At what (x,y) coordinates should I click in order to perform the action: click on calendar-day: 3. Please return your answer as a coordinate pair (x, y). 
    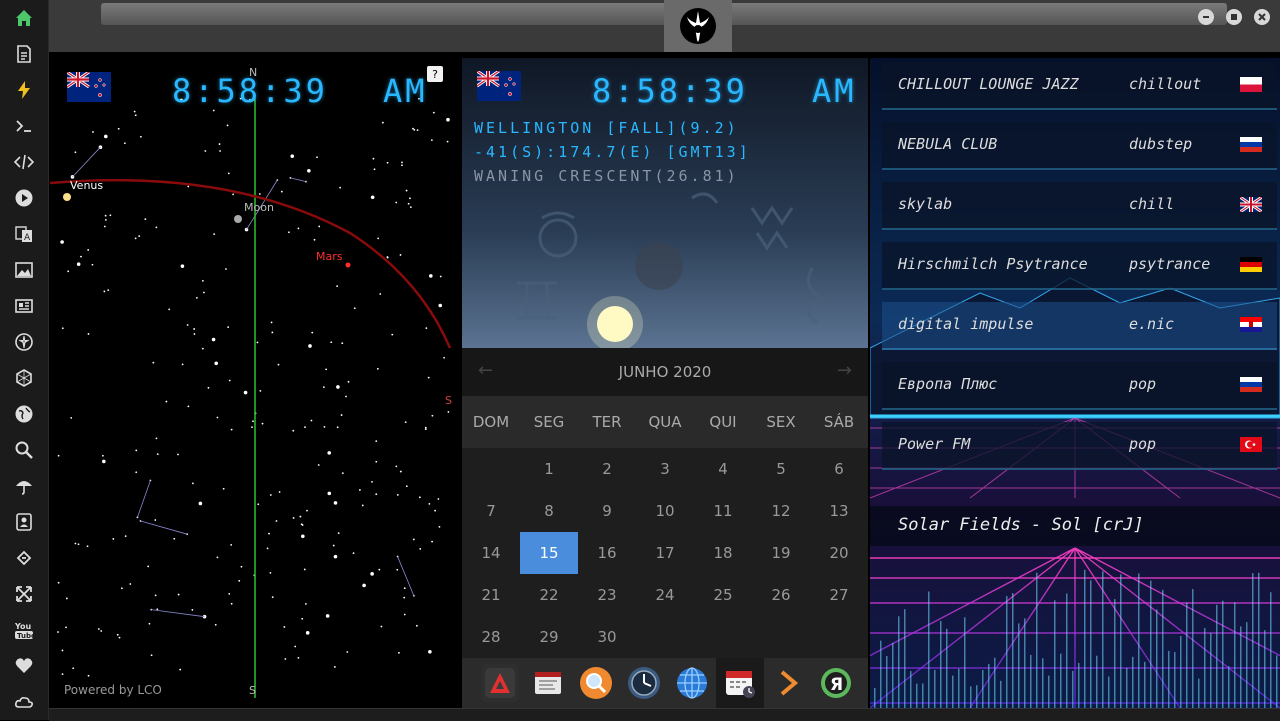
    Looking at the image, I should click on (665, 469).